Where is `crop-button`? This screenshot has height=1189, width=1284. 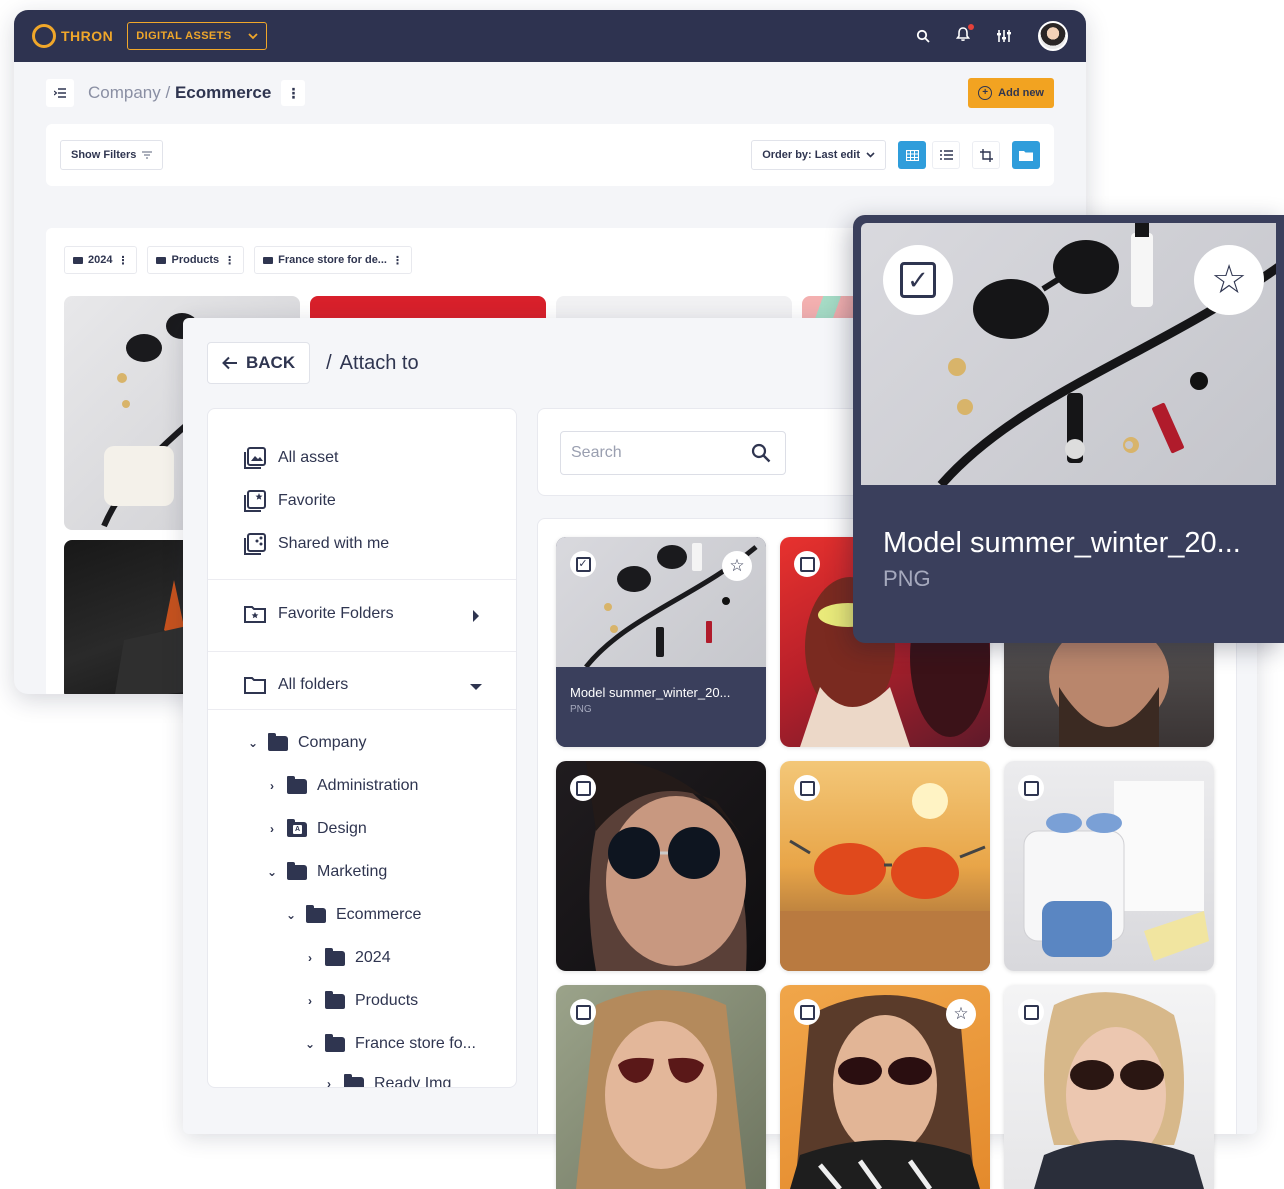
crop-button is located at coordinates (986, 155).